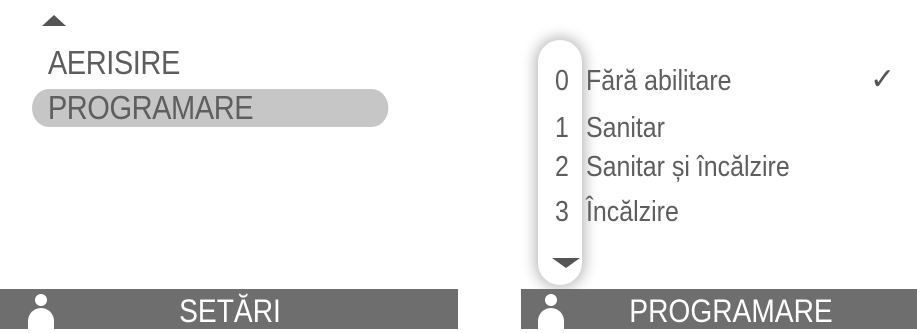 The height and width of the screenshot is (333, 917). Describe the element at coordinates (54, 20) in the screenshot. I see `arrow-up-icon` at that location.